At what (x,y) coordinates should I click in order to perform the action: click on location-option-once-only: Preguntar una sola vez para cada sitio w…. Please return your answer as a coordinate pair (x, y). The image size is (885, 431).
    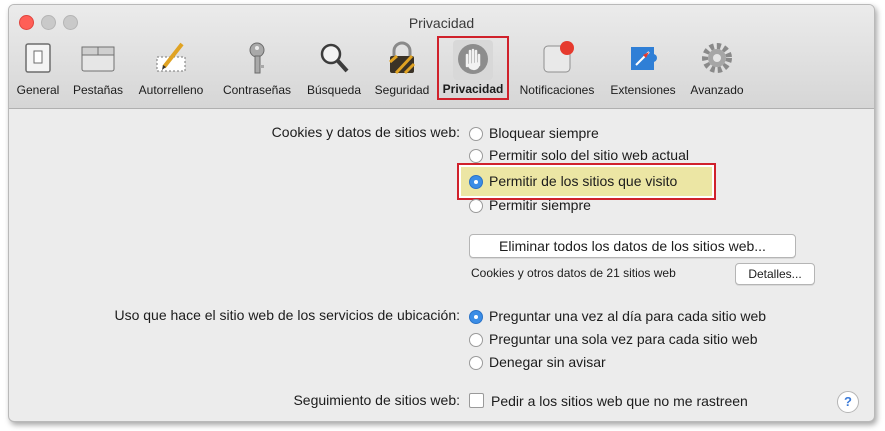
    Looking at the image, I should click on (613, 339).